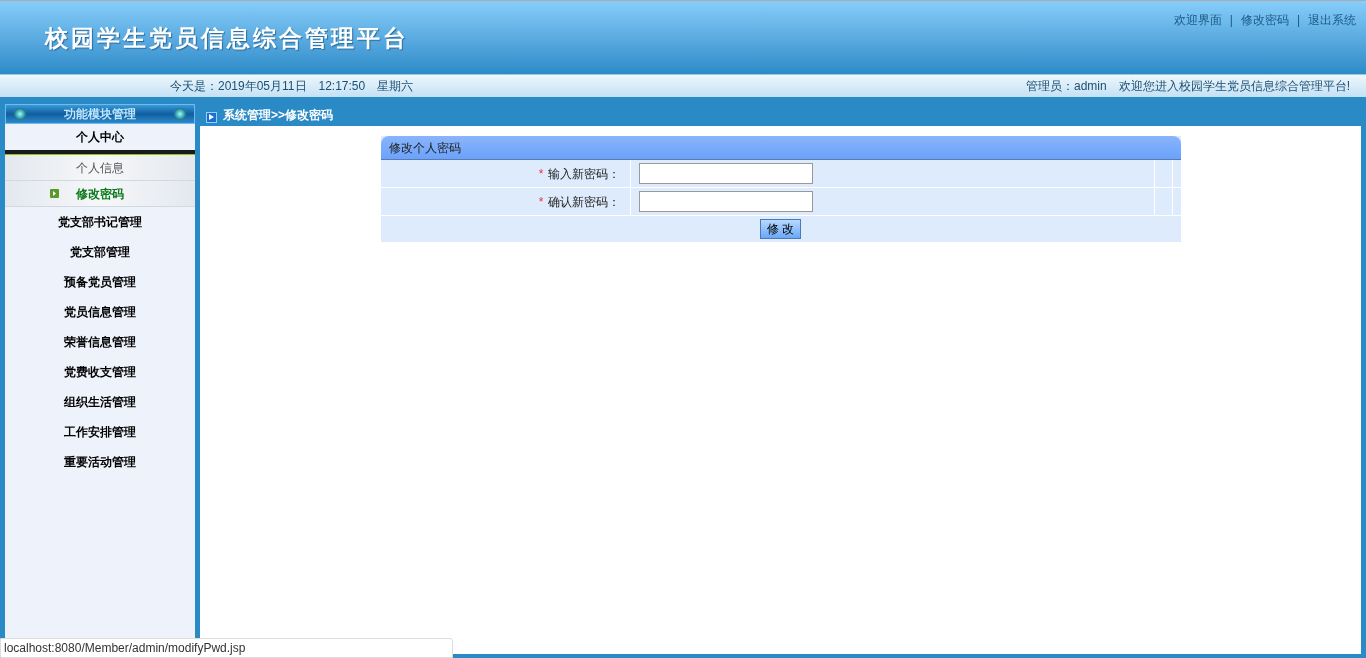 This screenshot has width=1366, height=658. I want to click on menu-group: 重要活动管理, so click(100, 462).